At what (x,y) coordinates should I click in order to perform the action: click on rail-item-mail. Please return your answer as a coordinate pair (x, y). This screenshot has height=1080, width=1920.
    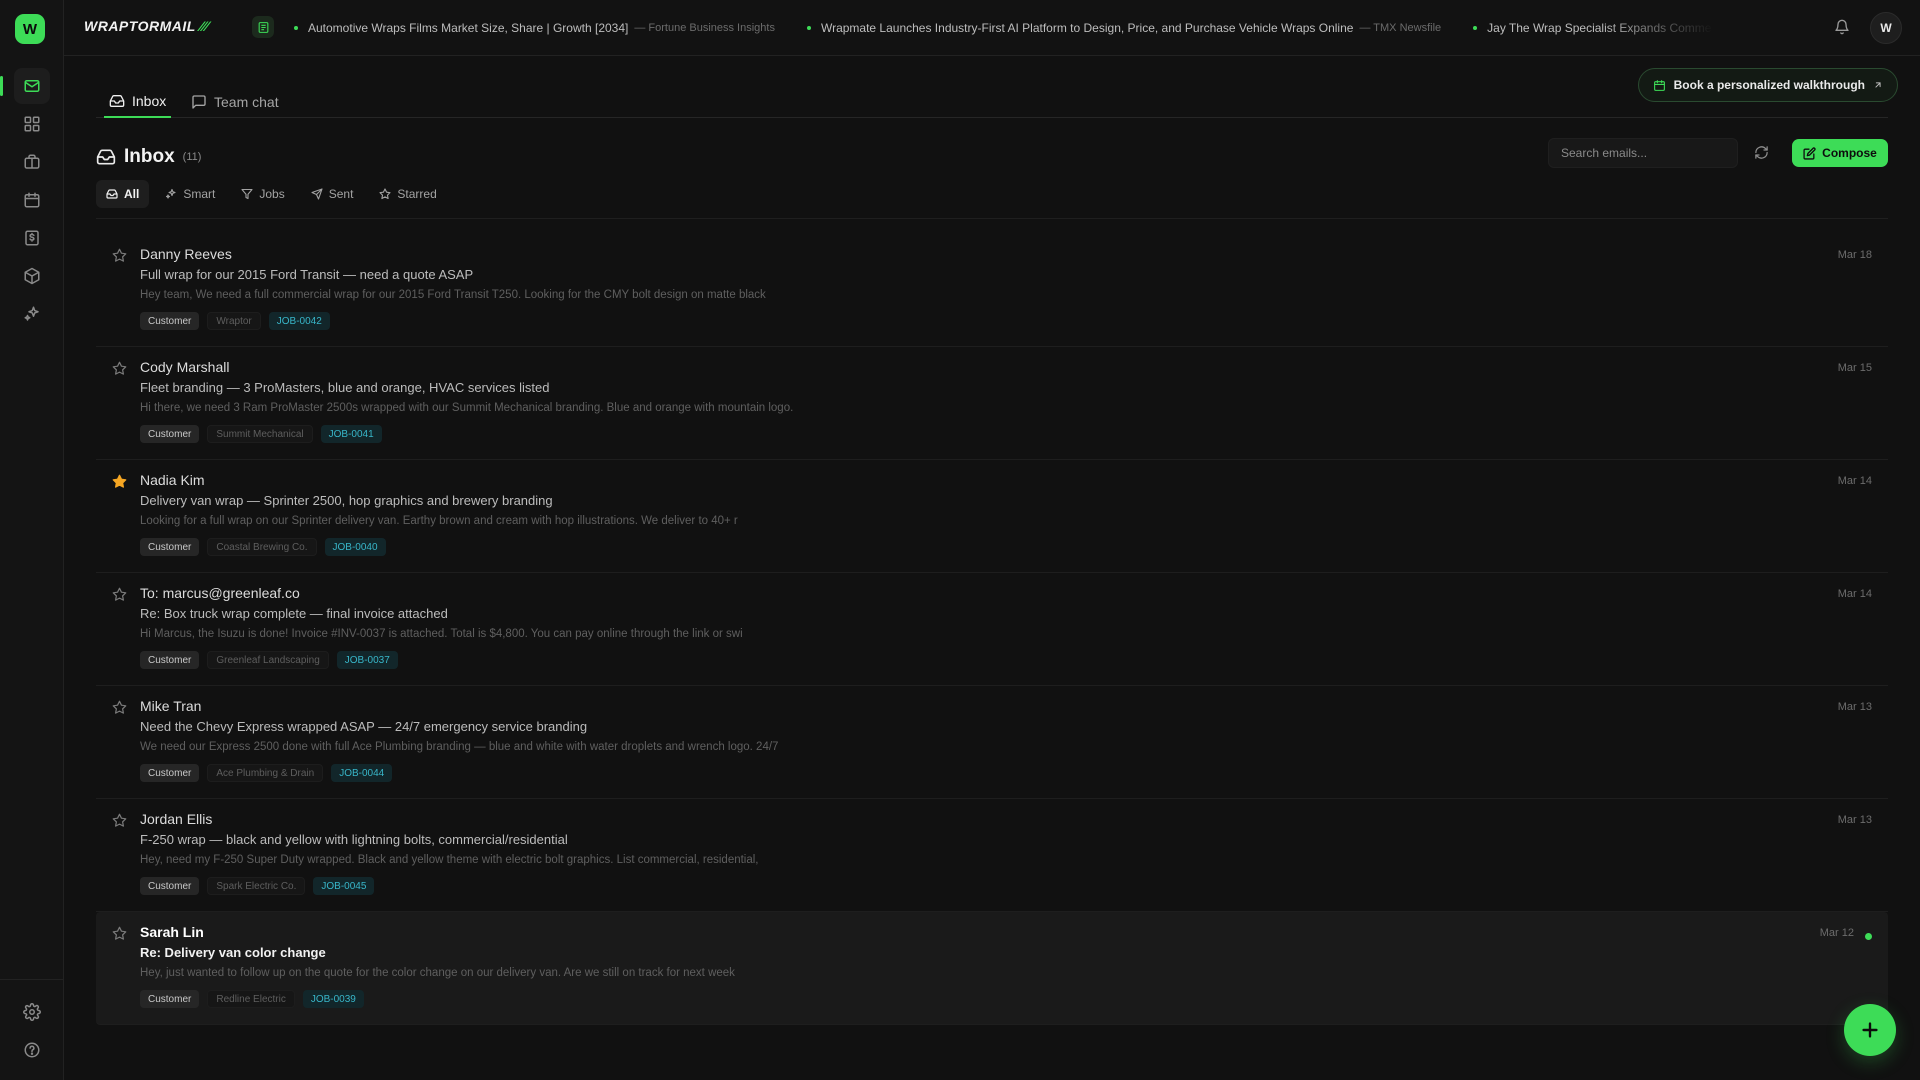
    Looking at the image, I should click on (25, 86).